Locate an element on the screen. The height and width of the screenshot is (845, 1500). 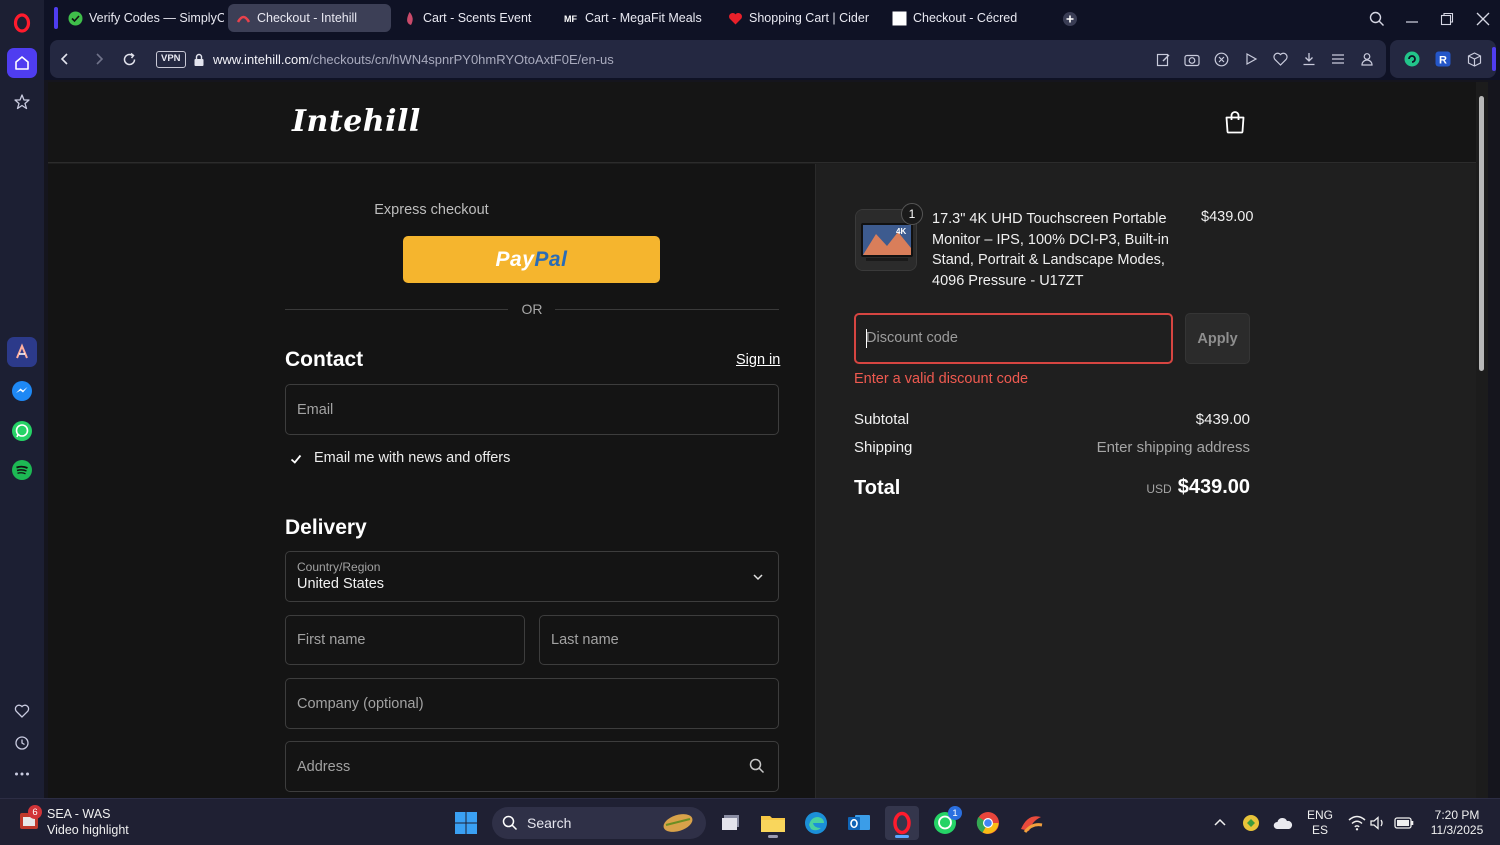
tray-app-icon is located at coordinates (1251, 823).